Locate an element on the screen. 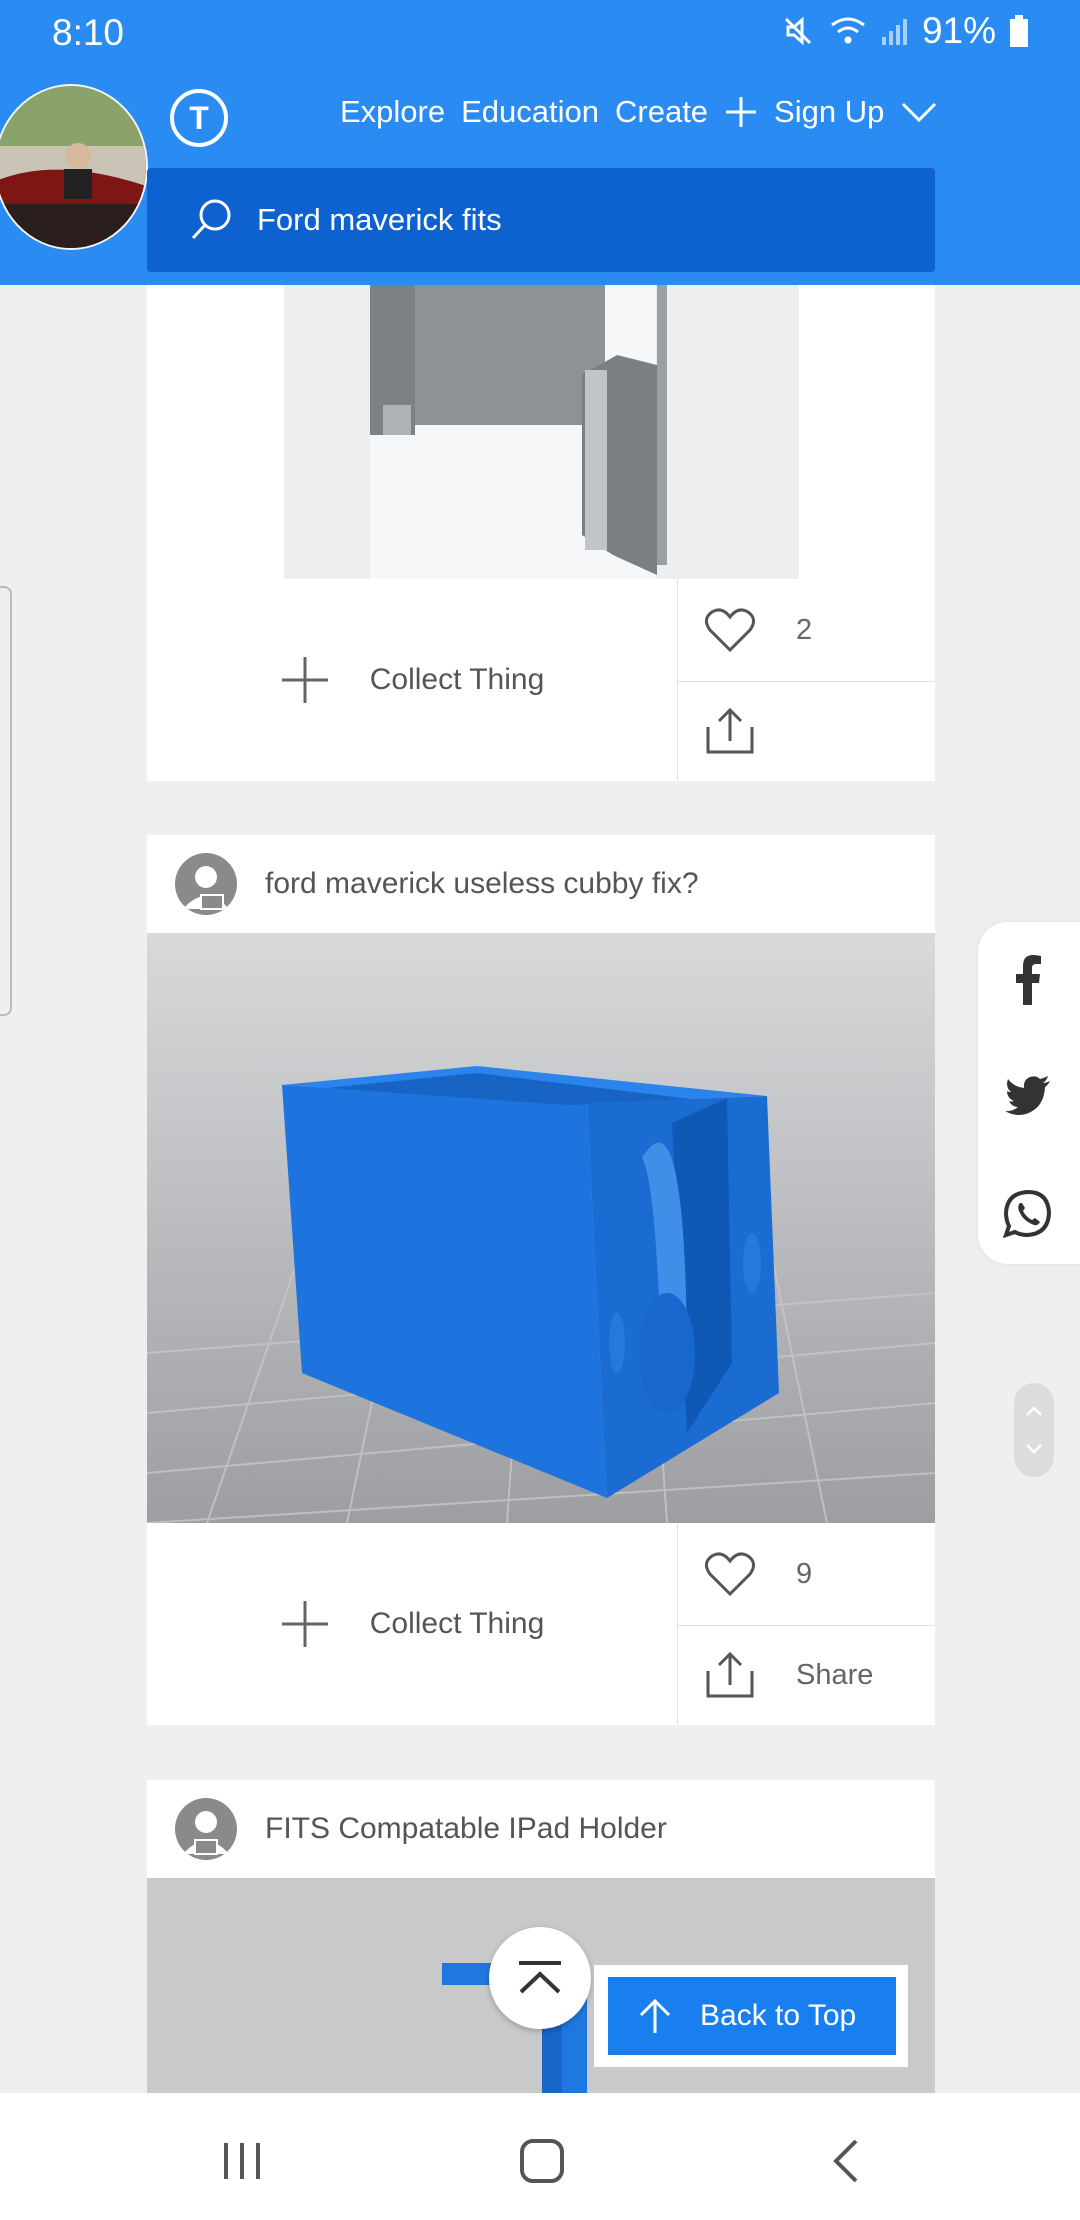  search-input: Ford maverick fits is located at coordinates (379, 220).